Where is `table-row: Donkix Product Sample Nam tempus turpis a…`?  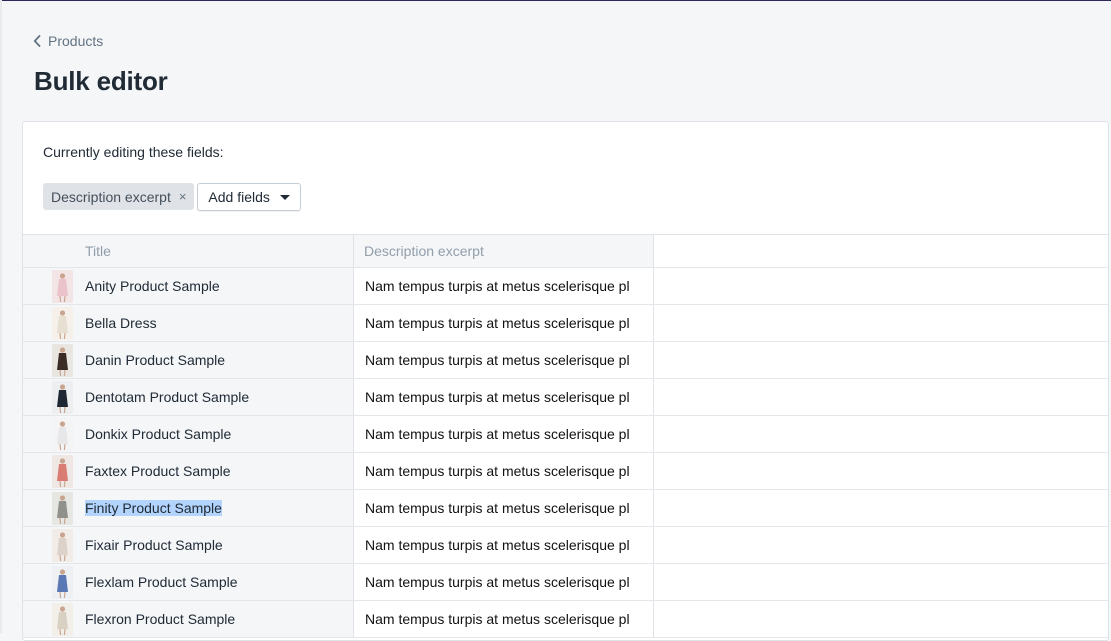
table-row: Donkix Product Sample Nam tempus turpis a… is located at coordinates (565, 434).